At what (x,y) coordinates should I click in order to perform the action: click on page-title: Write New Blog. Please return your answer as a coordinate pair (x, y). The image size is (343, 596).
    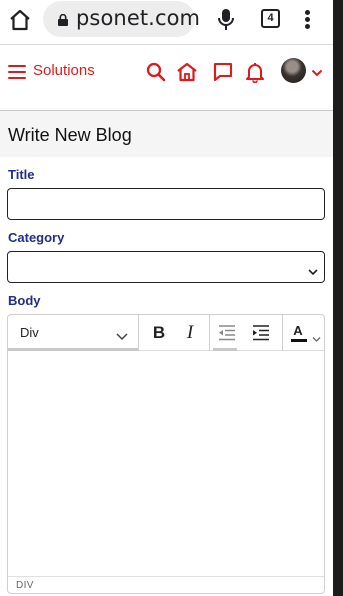
    Looking at the image, I should click on (70, 135).